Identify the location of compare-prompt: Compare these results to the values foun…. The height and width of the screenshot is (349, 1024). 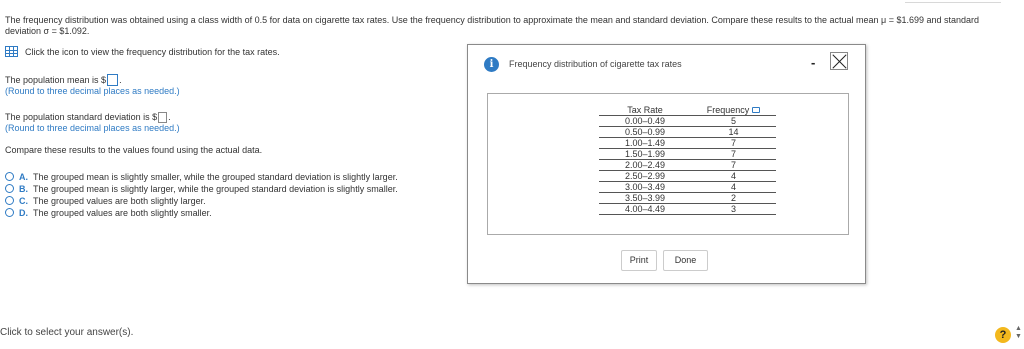
(134, 150).